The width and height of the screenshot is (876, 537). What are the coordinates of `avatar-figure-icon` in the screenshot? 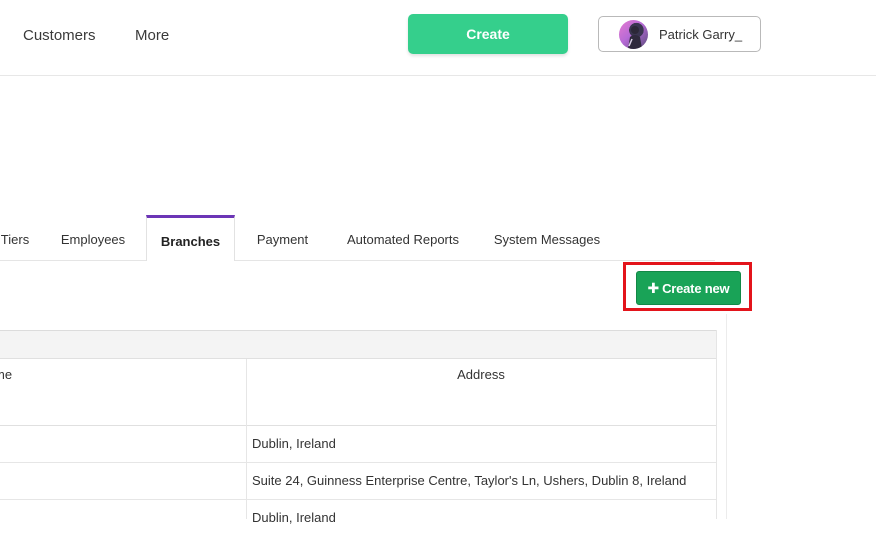 It's located at (635, 37).